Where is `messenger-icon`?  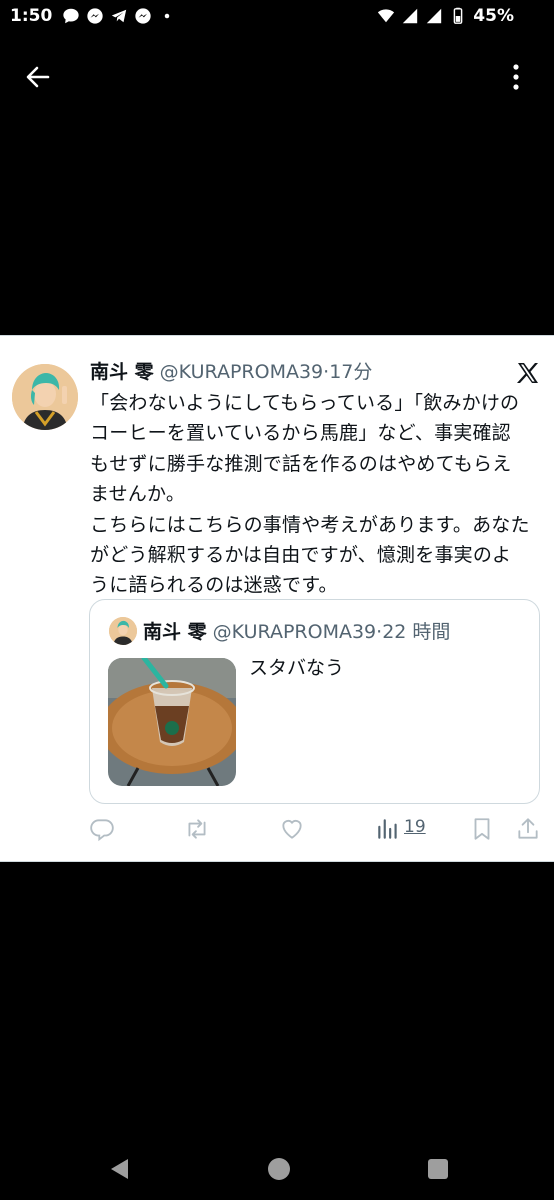 messenger-icon is located at coordinates (95, 16).